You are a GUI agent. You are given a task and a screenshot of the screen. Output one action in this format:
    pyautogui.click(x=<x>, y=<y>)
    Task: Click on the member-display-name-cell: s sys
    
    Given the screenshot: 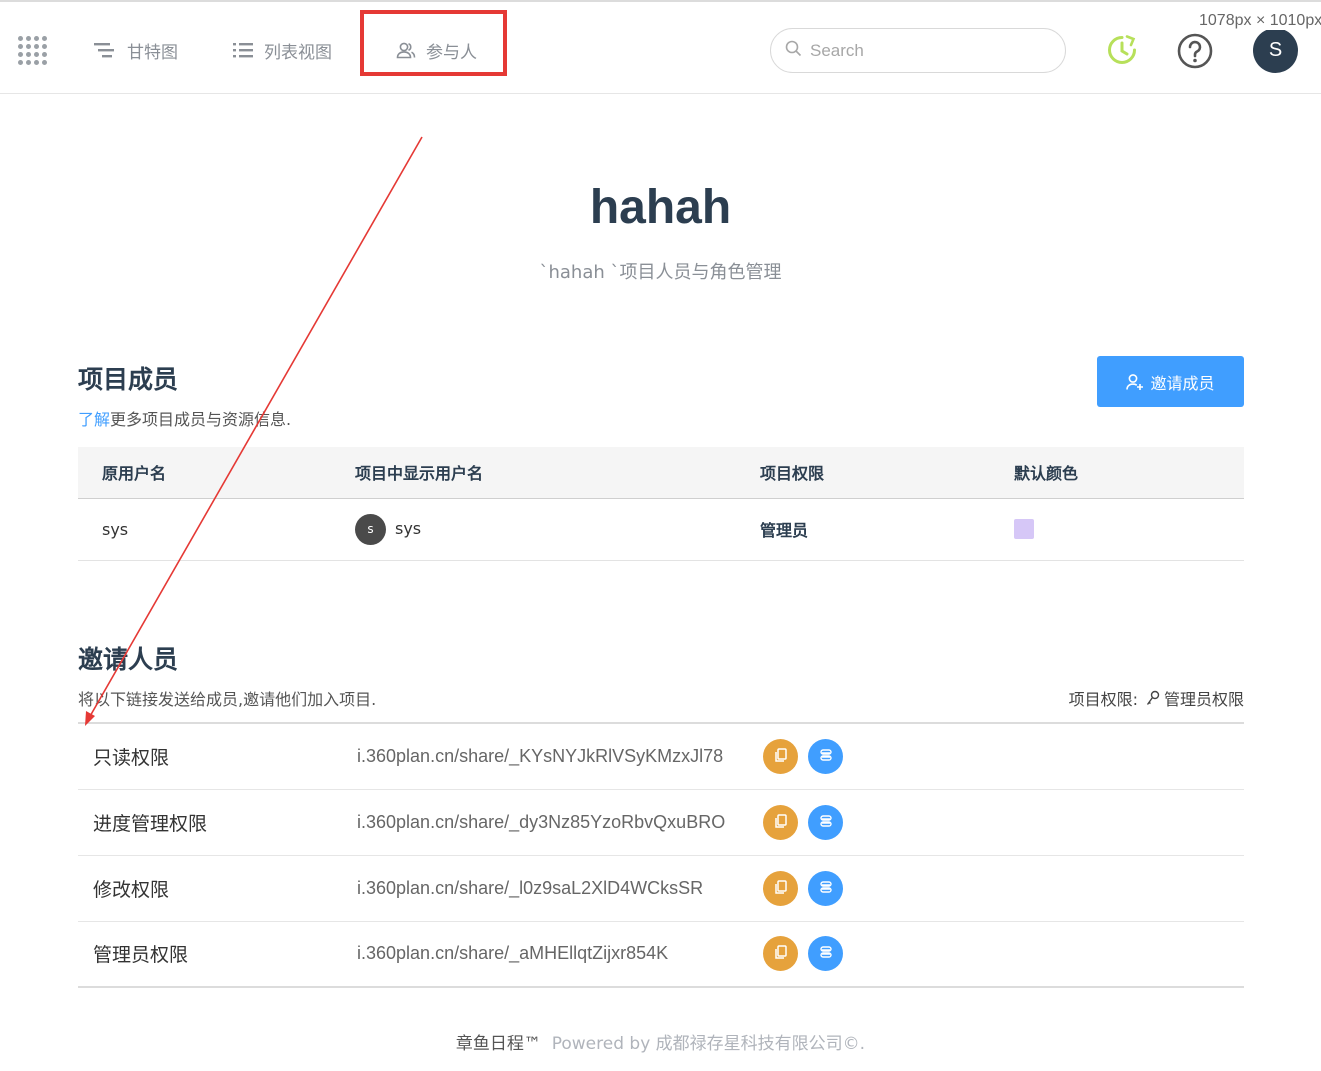 What is the action you would take?
    pyautogui.click(x=533, y=529)
    